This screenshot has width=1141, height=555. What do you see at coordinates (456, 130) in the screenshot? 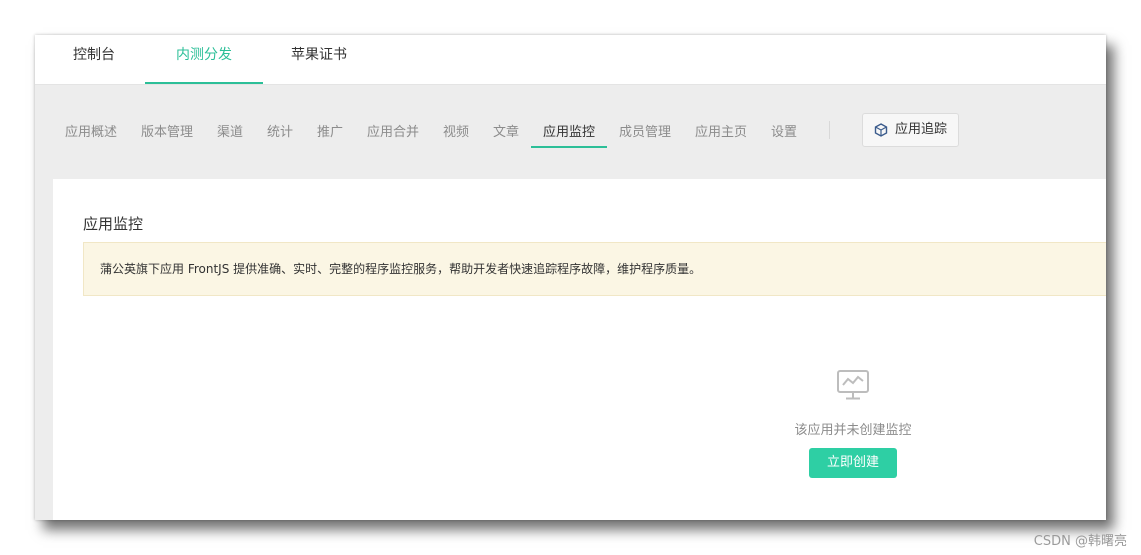
I see `subnav-item-videos: 视频` at bounding box center [456, 130].